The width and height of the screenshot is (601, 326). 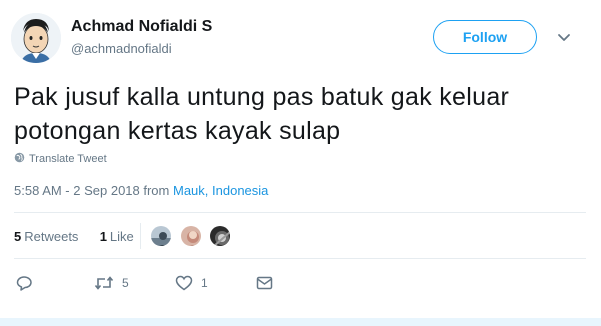 I want to click on tweet-stats: 5 Retweets 1 Like, so click(x=74, y=236).